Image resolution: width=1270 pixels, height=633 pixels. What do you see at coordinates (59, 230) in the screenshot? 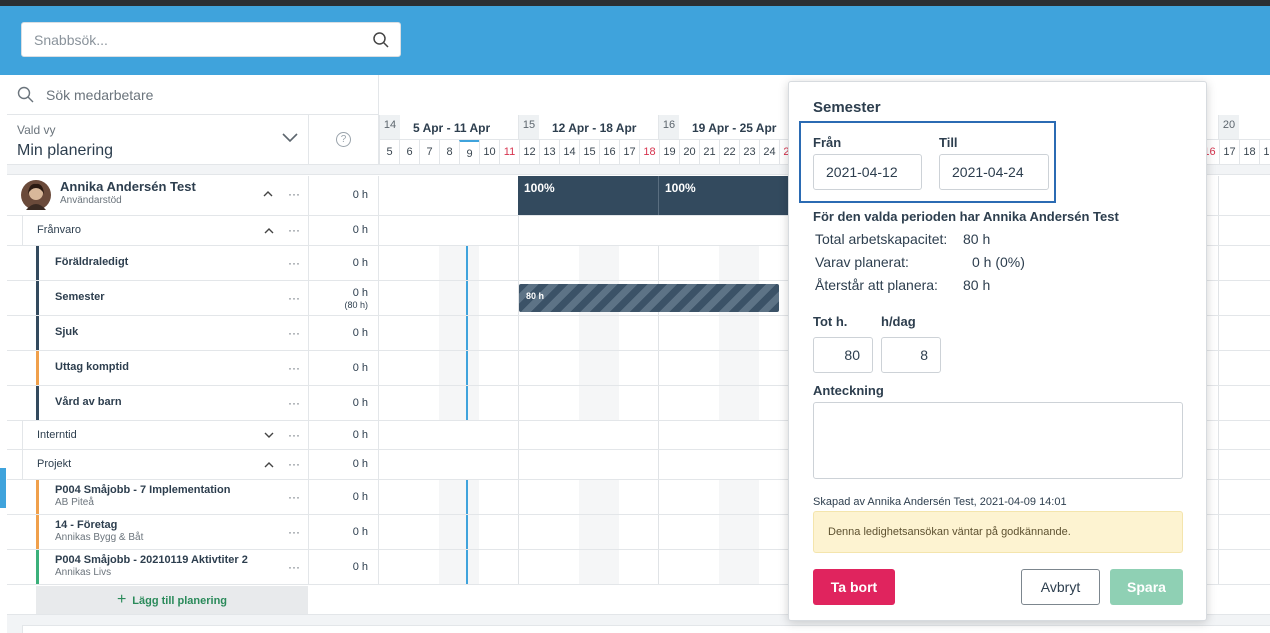
I see `group-label: Frånvaro` at bounding box center [59, 230].